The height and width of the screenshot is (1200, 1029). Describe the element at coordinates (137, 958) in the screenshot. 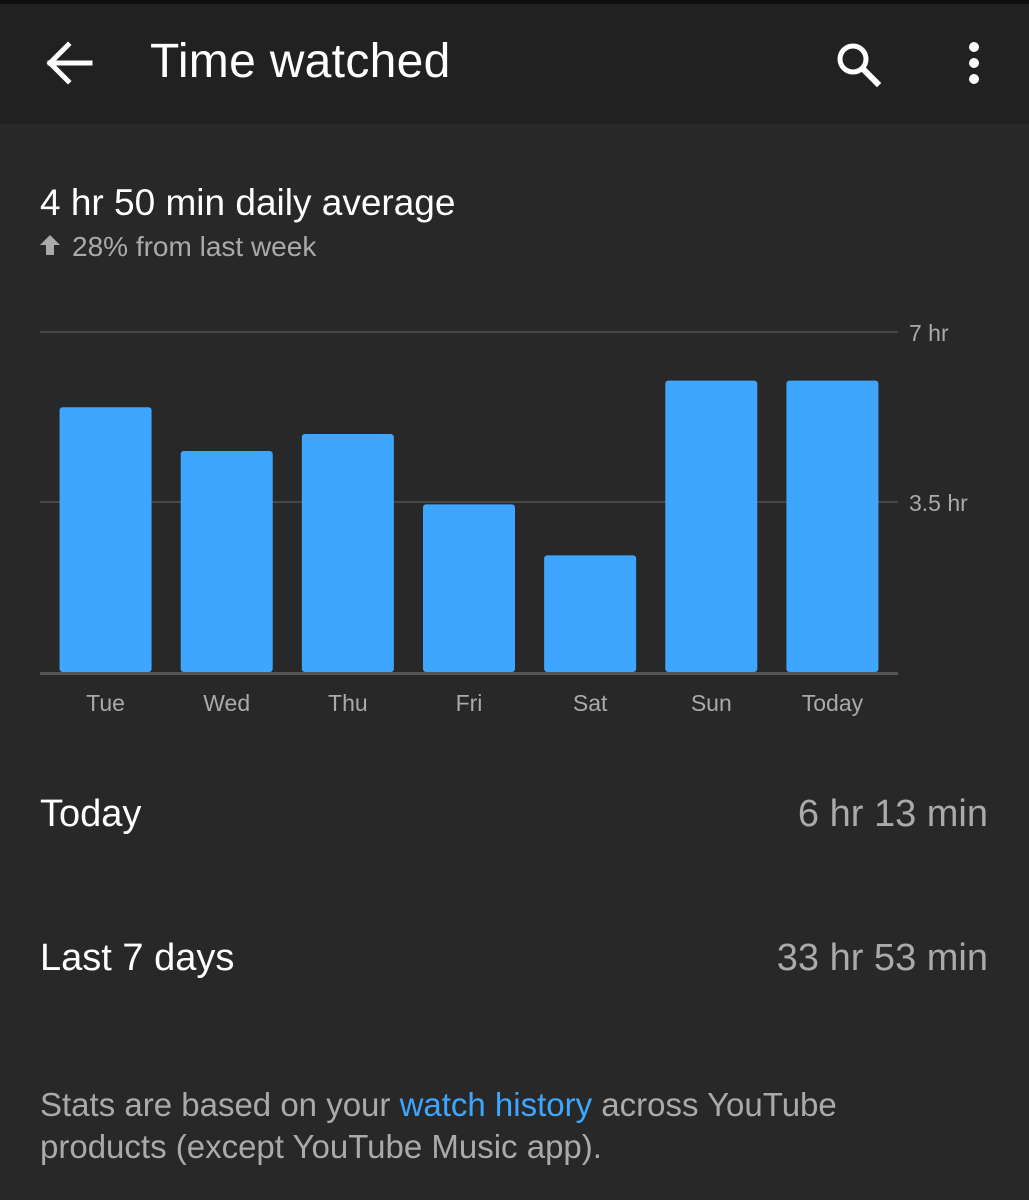

I see `last-7-days-label: Last 7 days` at that location.